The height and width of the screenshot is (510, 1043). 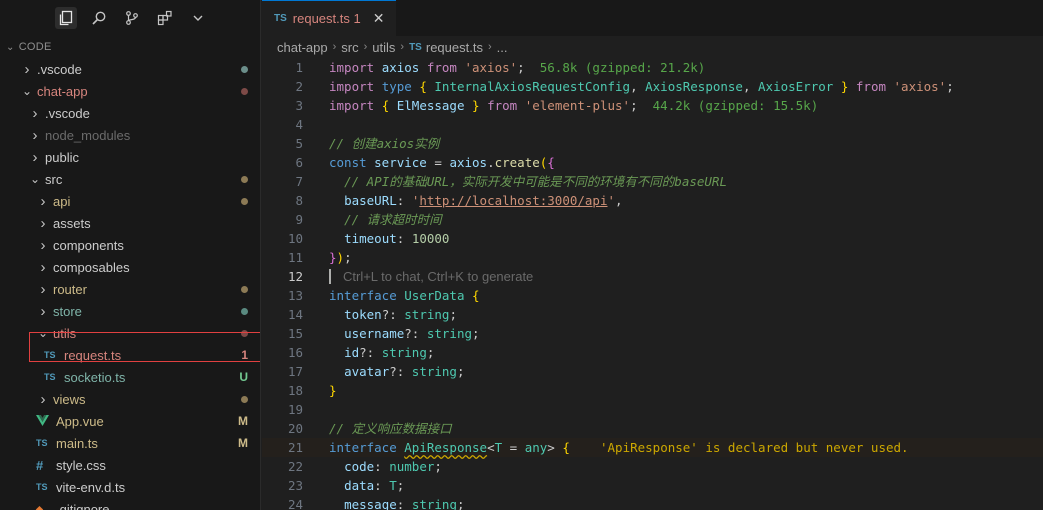 I want to click on breadcrumb-item: utils, so click(x=383, y=47).